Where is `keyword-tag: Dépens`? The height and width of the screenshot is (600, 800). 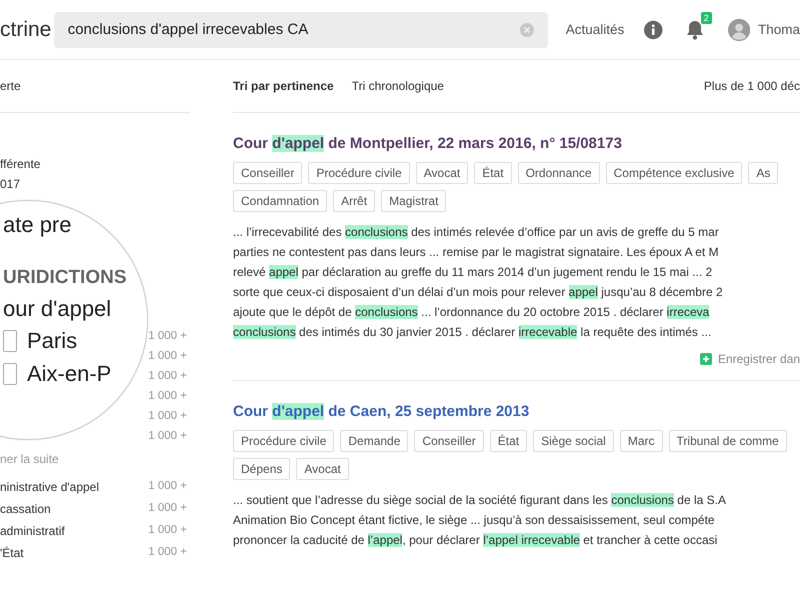 keyword-tag: Dépens is located at coordinates (261, 469).